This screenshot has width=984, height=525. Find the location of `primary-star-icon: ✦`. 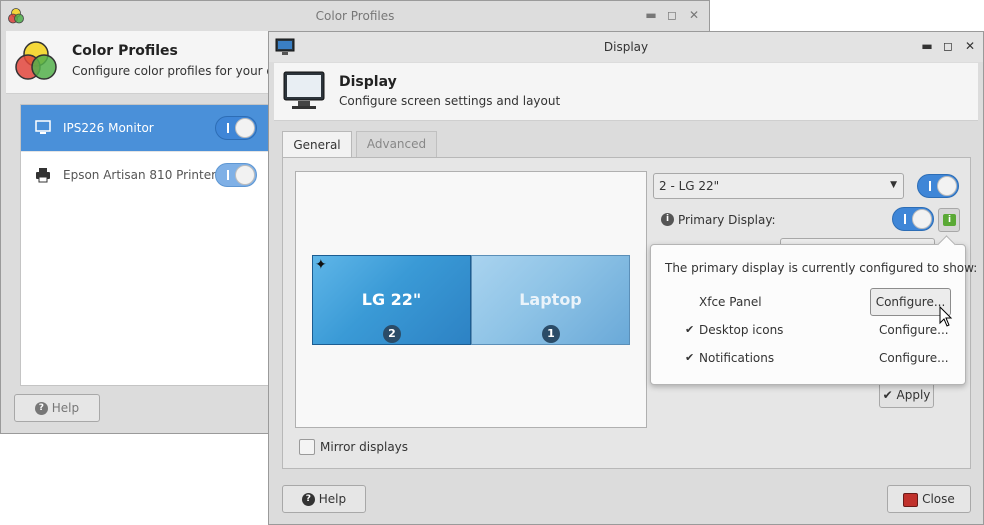

primary-star-icon: ✦ is located at coordinates (321, 265).